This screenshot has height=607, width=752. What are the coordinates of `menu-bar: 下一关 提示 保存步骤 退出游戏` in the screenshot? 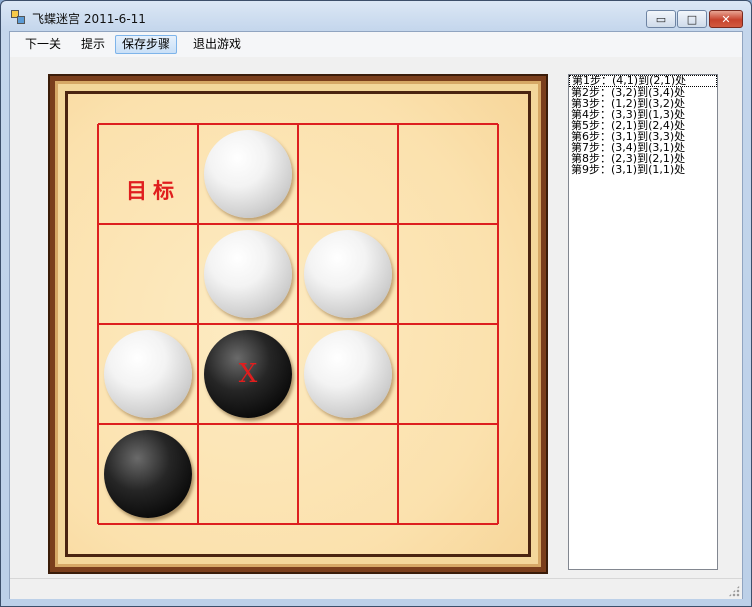 It's located at (376, 44).